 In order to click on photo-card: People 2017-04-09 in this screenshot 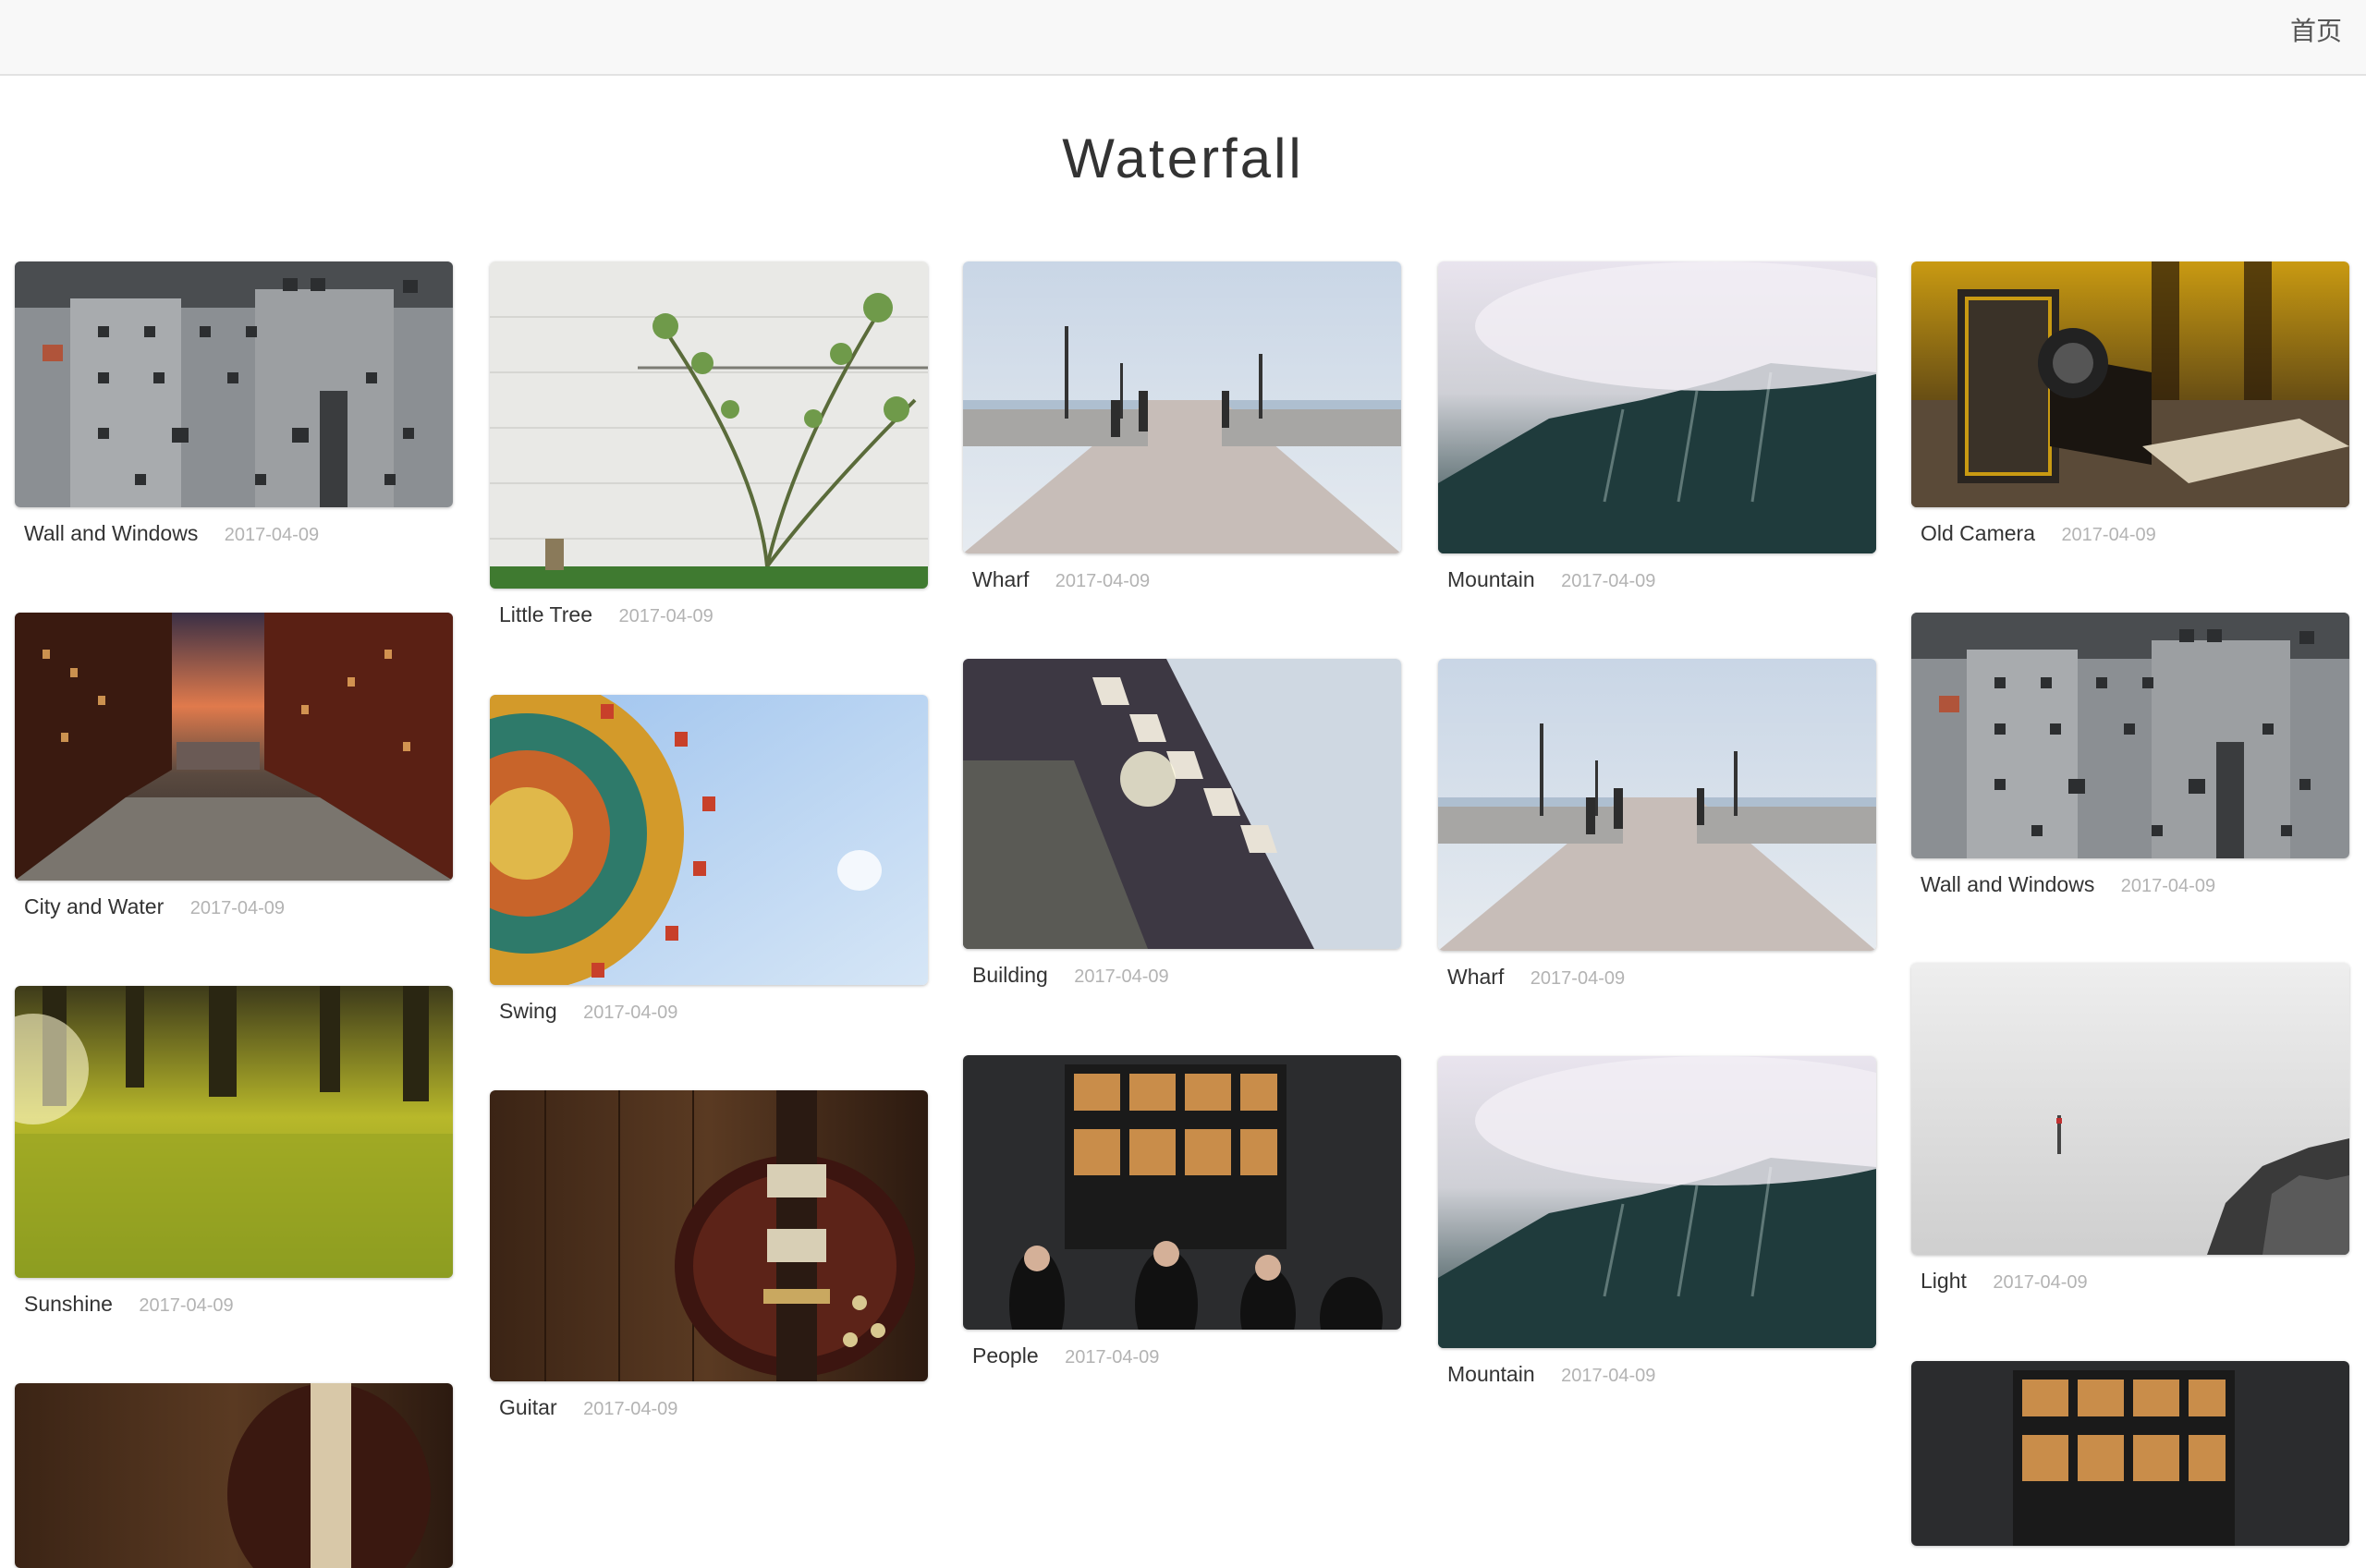, I will do `click(1182, 1218)`.